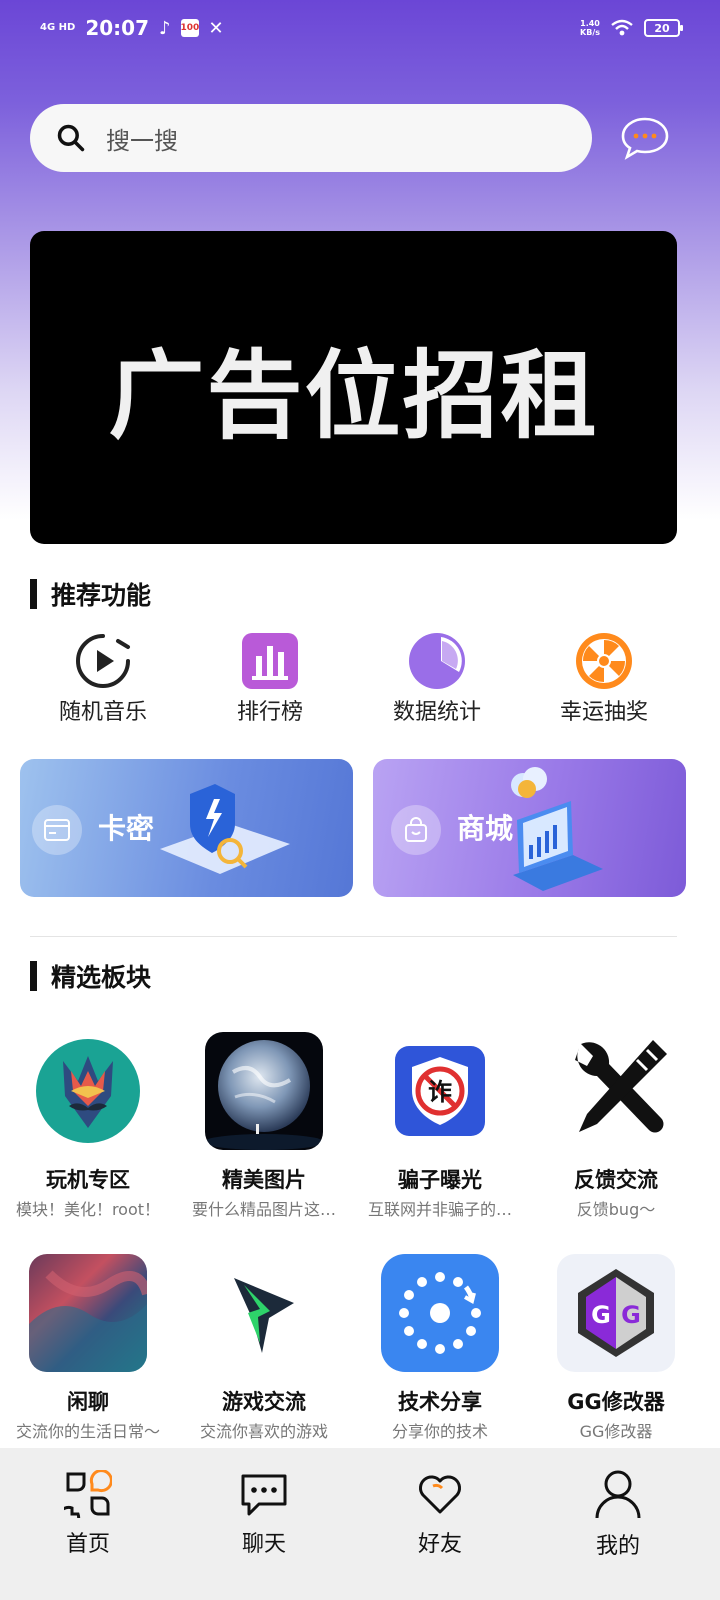  Describe the element at coordinates (436, 712) in the screenshot. I see `func-label: 数据统计` at that location.